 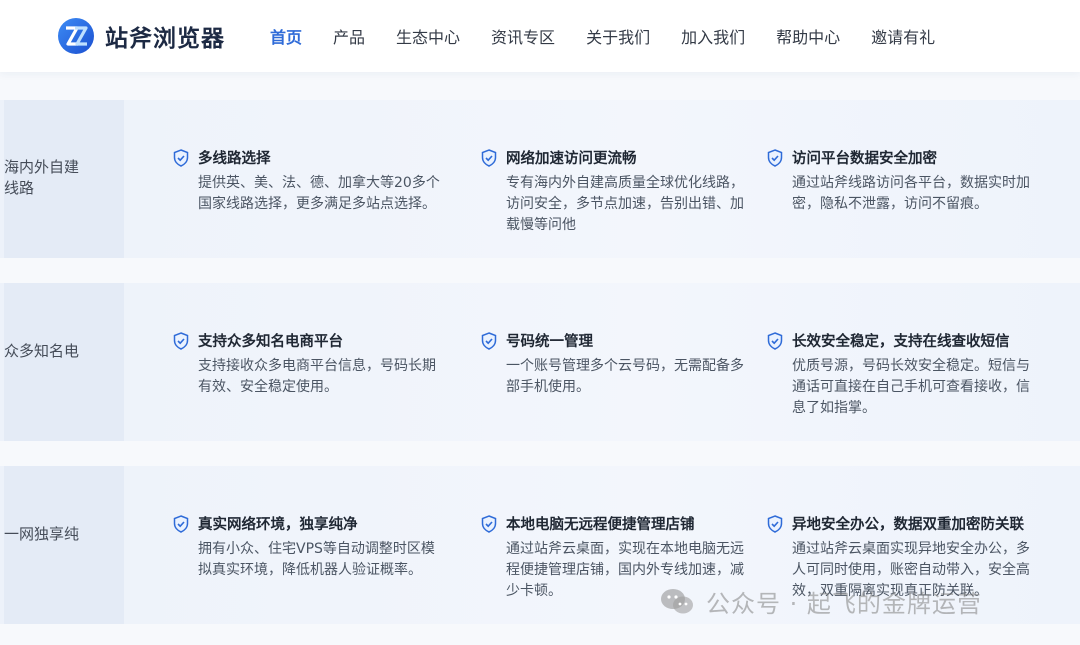 What do you see at coordinates (911, 387) in the screenshot?
I see `card-description: 优质号源，号码长效安全稳定。短信与通话可直接在自己手机可查看接收，信息了如指掌。` at bounding box center [911, 387].